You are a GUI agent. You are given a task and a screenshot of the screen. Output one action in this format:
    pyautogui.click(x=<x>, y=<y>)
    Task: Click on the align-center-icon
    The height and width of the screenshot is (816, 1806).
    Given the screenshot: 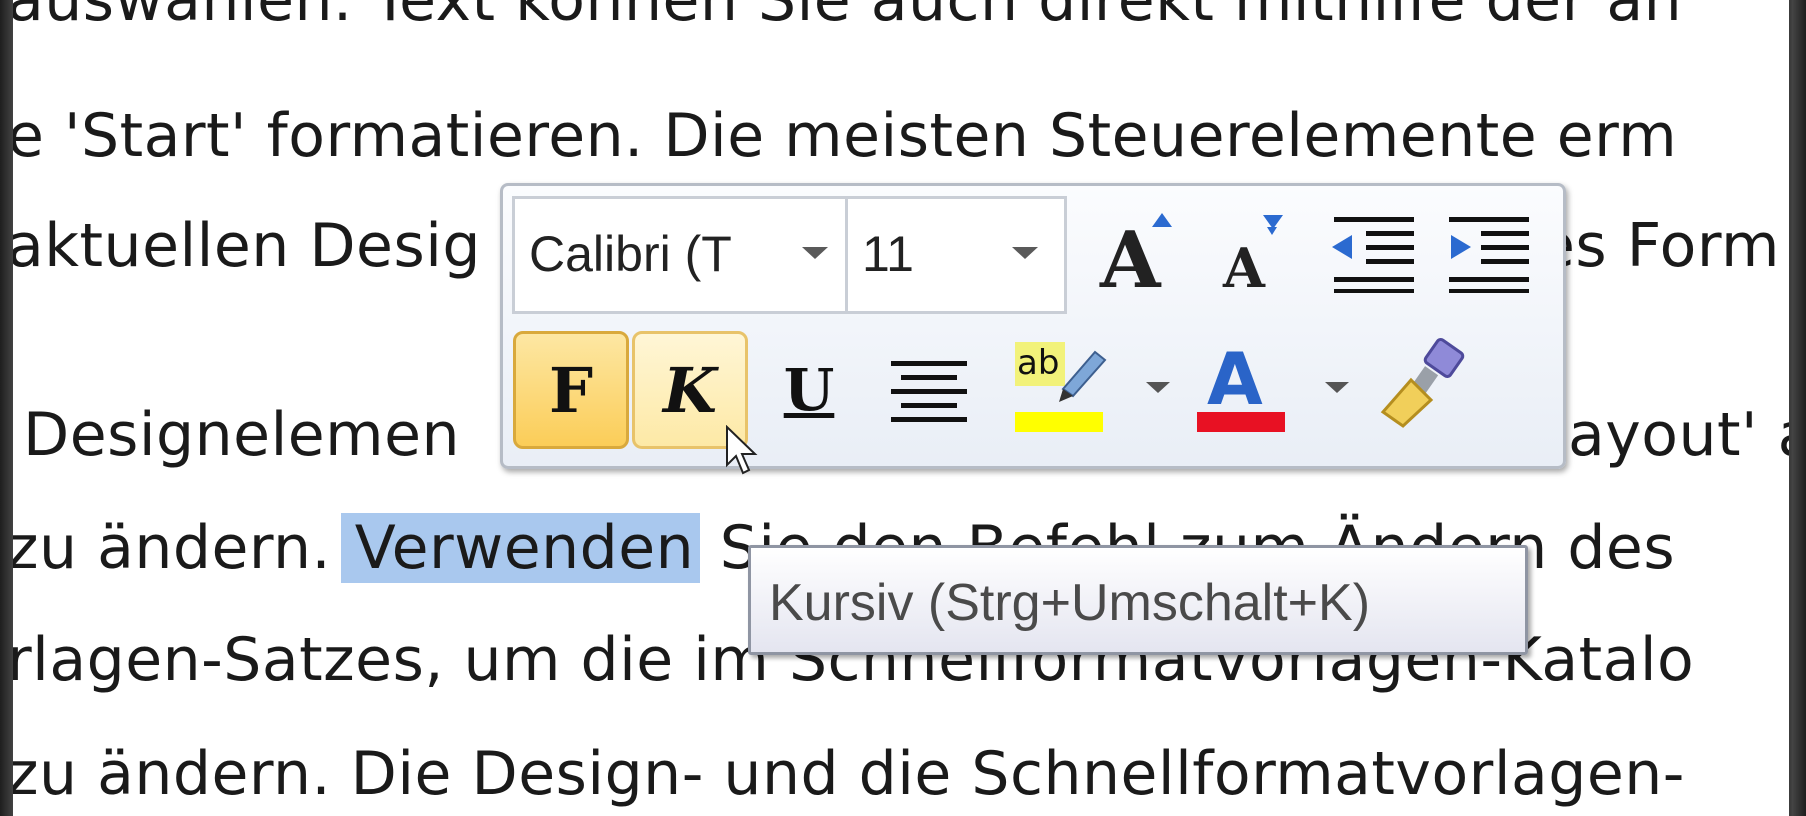 What is the action you would take?
    pyautogui.click(x=929, y=391)
    